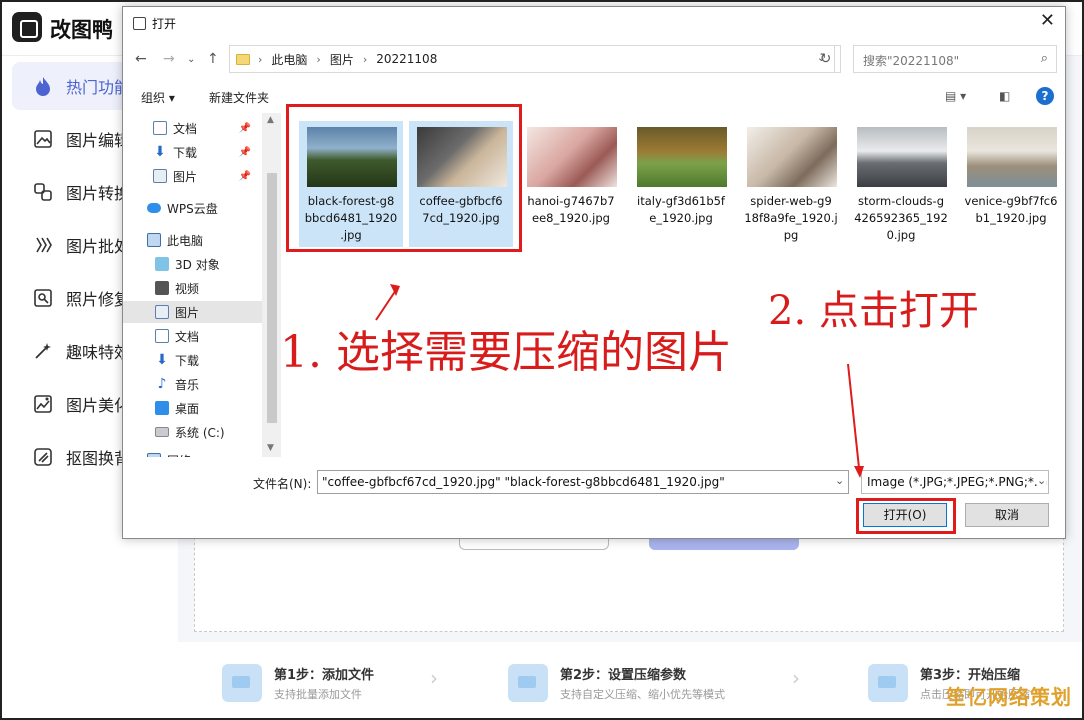  What do you see at coordinates (853, 416) in the screenshot?
I see `arrow-to-open` at bounding box center [853, 416].